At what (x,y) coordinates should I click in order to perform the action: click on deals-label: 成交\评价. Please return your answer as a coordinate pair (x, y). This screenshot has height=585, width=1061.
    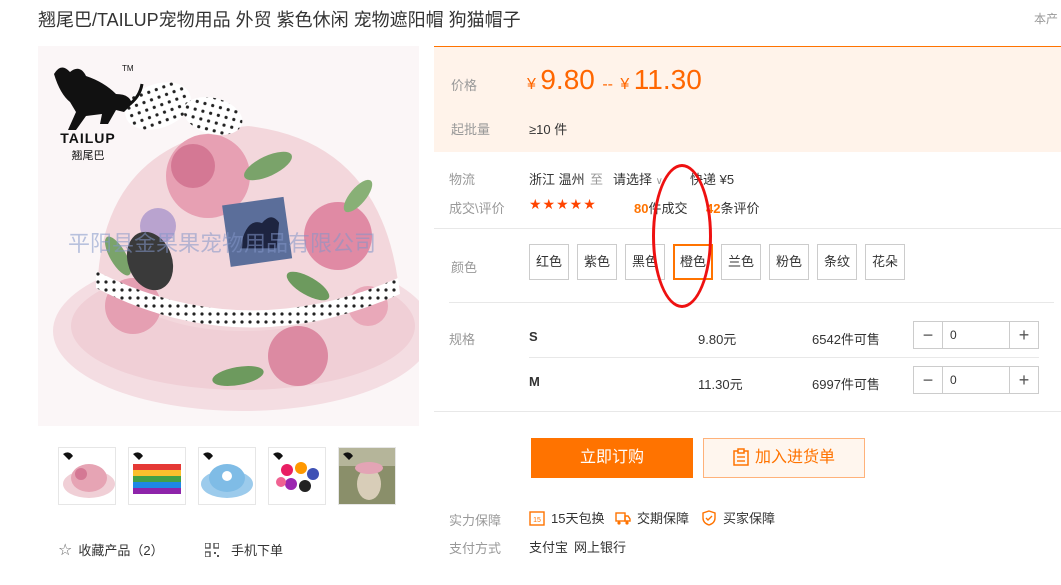
    Looking at the image, I should click on (477, 208).